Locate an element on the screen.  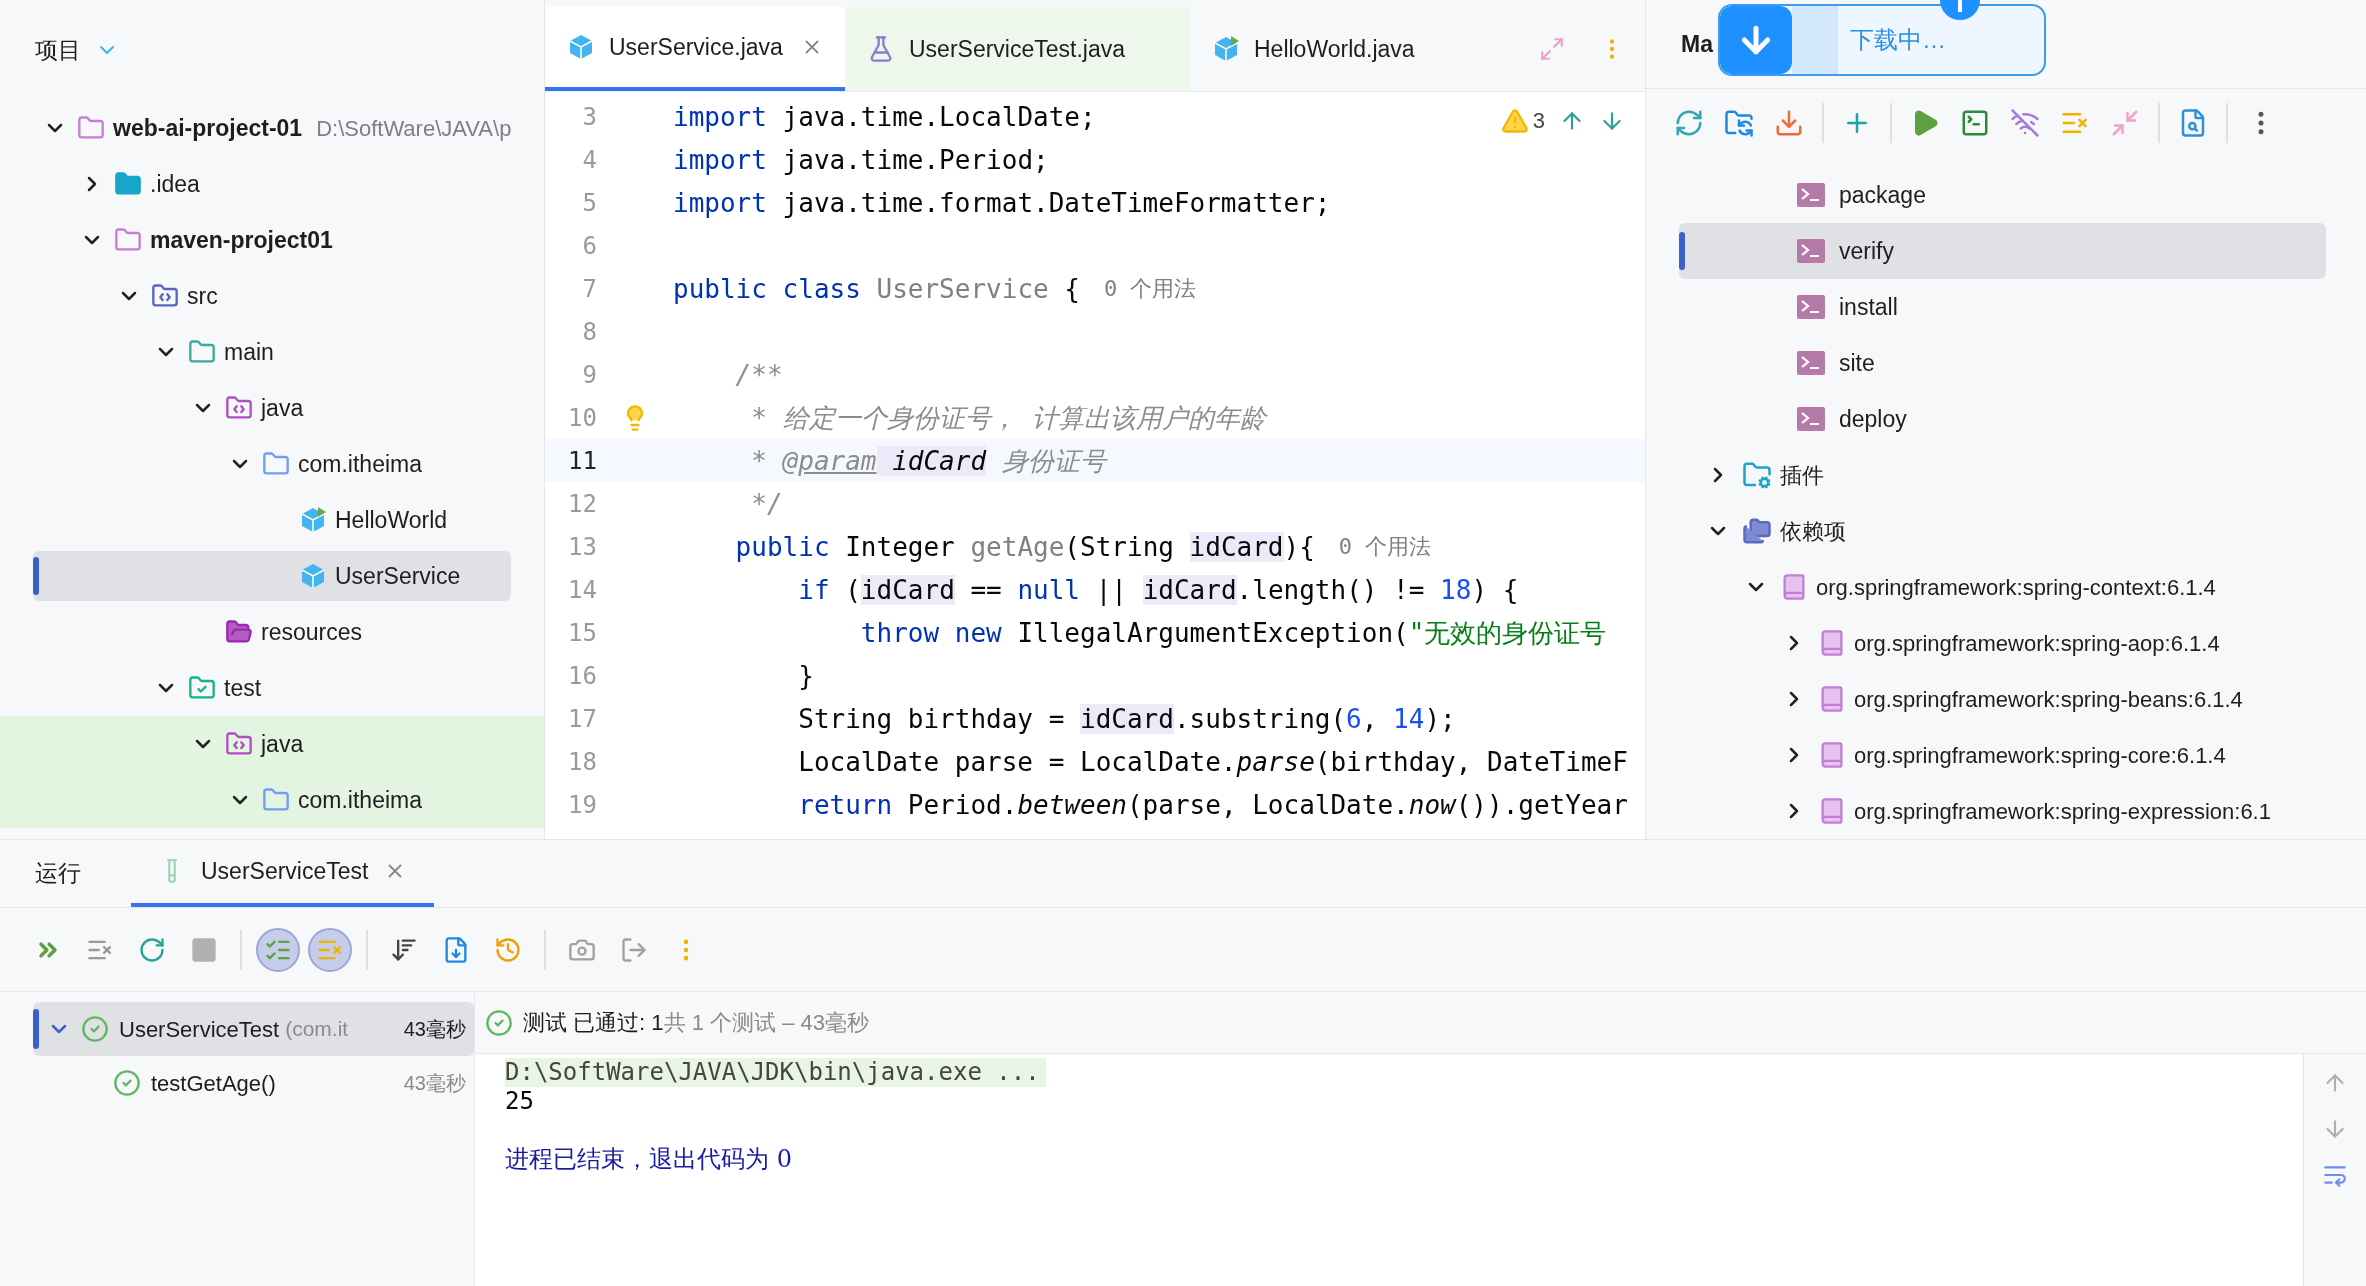
test-item: testGetAge() 43毫秒 is located at coordinates (253, 1083).